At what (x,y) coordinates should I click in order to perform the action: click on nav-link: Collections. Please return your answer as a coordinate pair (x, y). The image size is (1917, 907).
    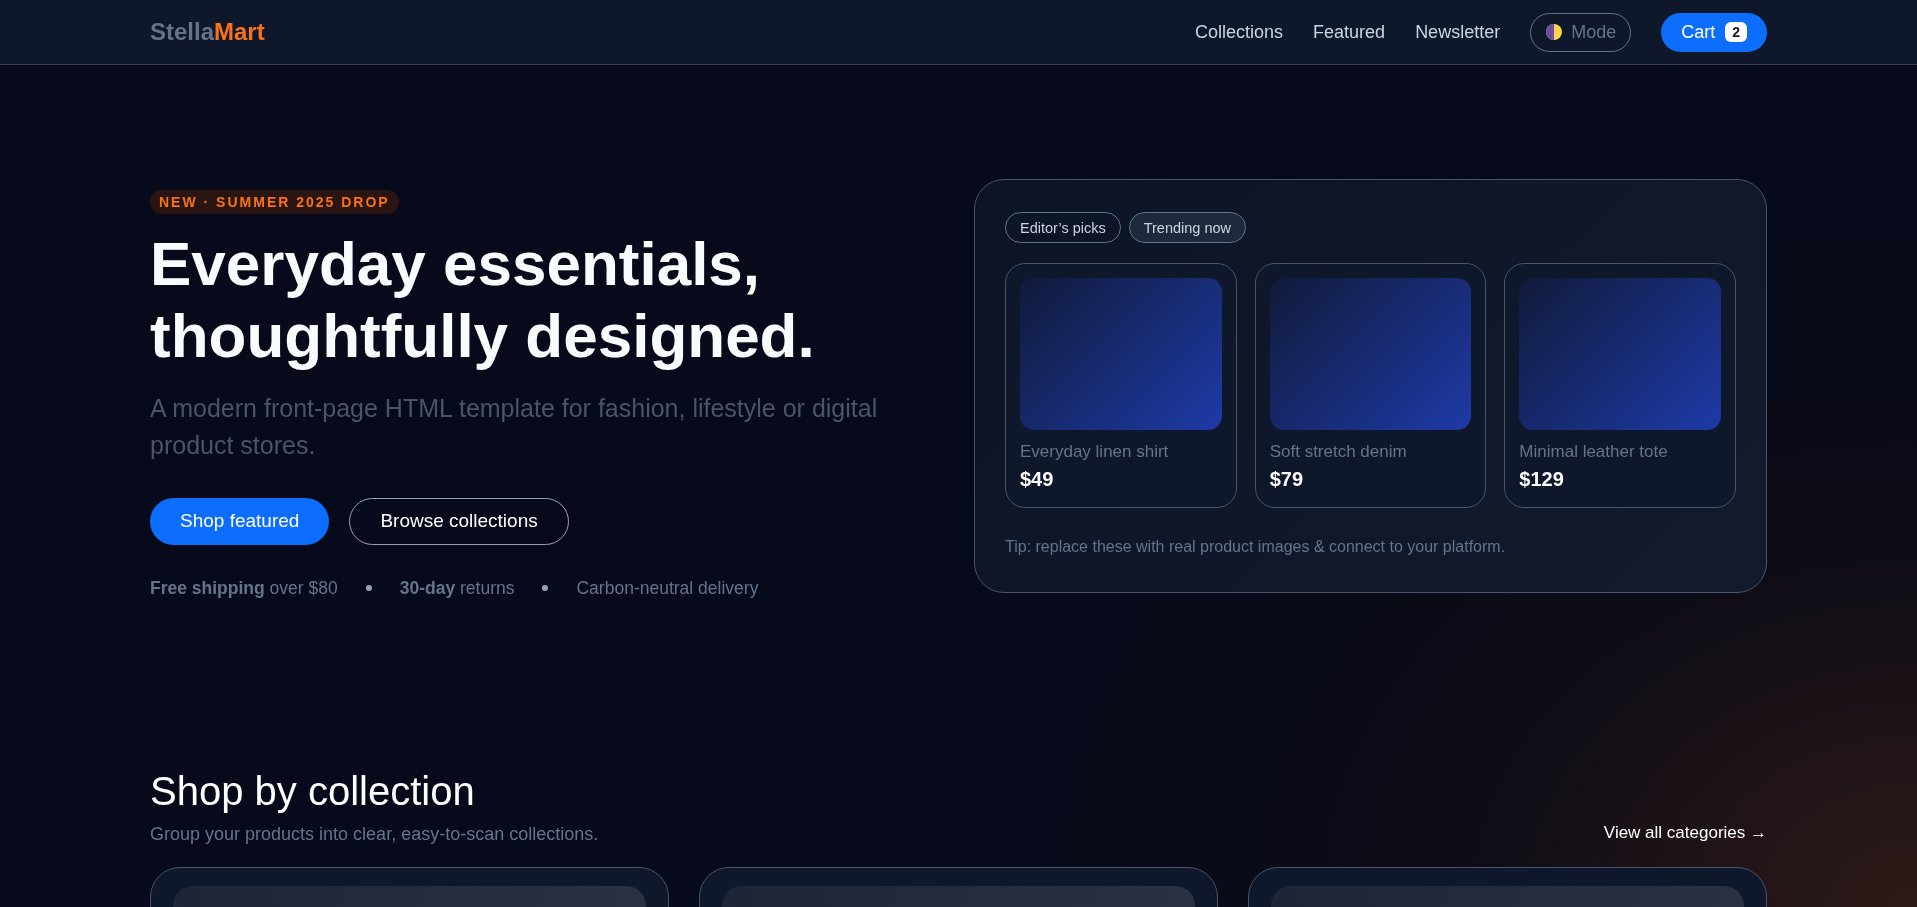
    Looking at the image, I should click on (1239, 32).